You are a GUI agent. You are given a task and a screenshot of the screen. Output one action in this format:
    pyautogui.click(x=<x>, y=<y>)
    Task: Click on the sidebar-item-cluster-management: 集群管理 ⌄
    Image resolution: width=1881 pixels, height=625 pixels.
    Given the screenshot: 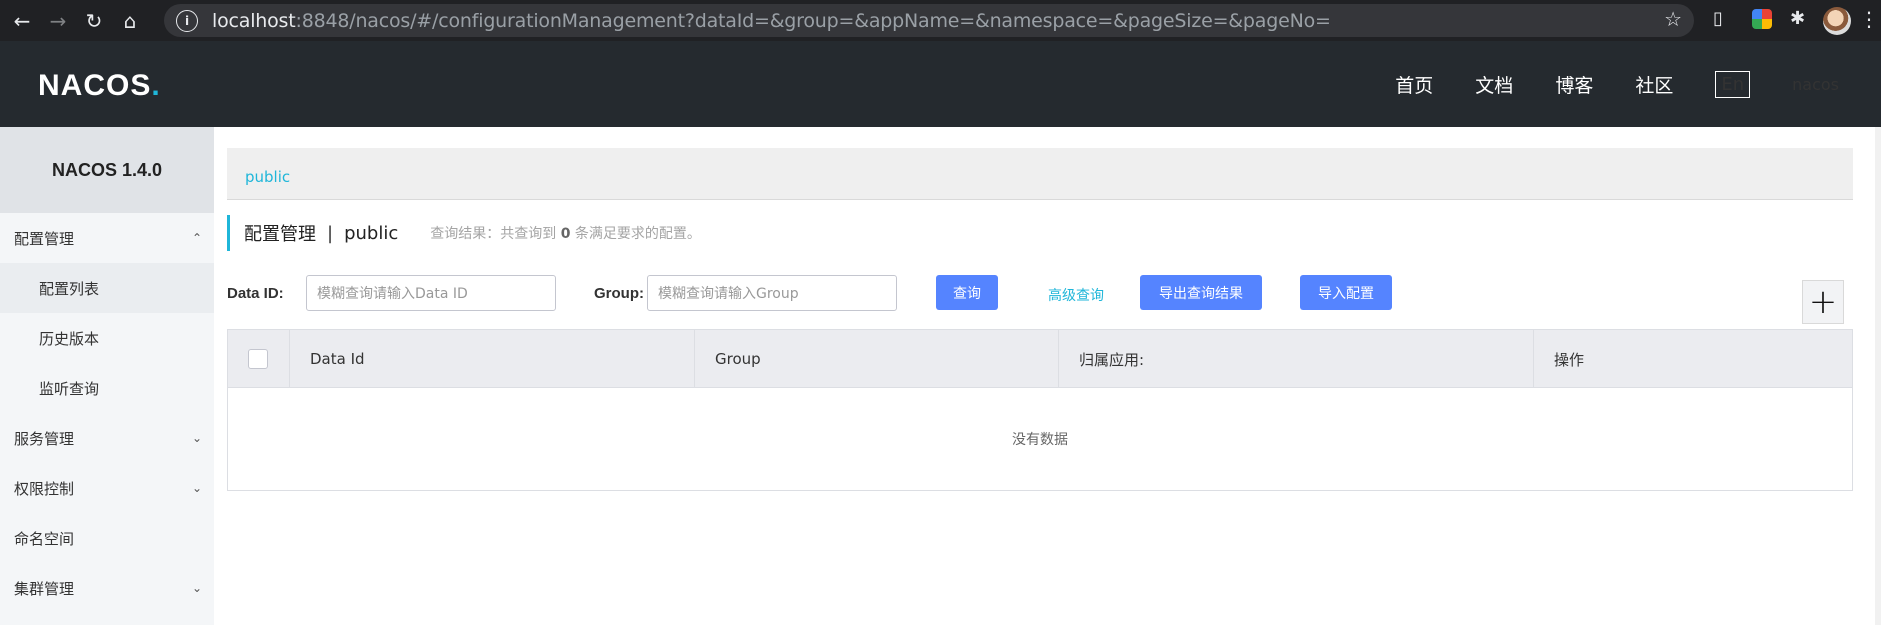 What is the action you would take?
    pyautogui.click(x=107, y=588)
    